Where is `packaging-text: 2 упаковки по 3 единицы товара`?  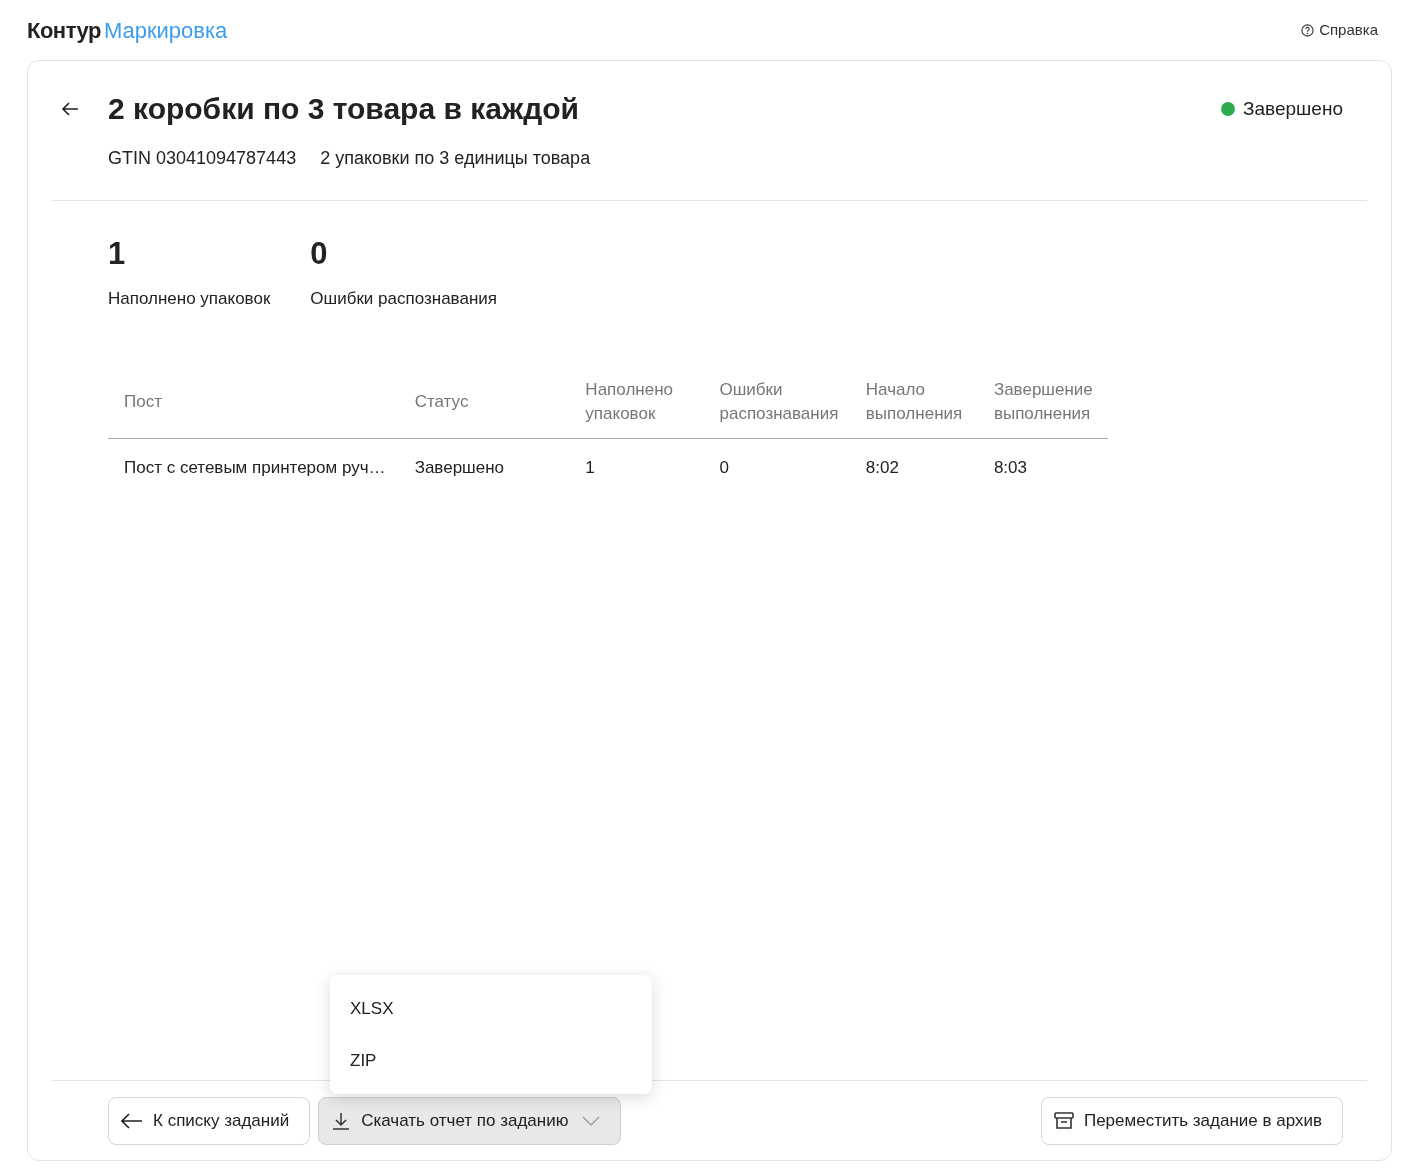 packaging-text: 2 упаковки по 3 единицы товара is located at coordinates (455, 158).